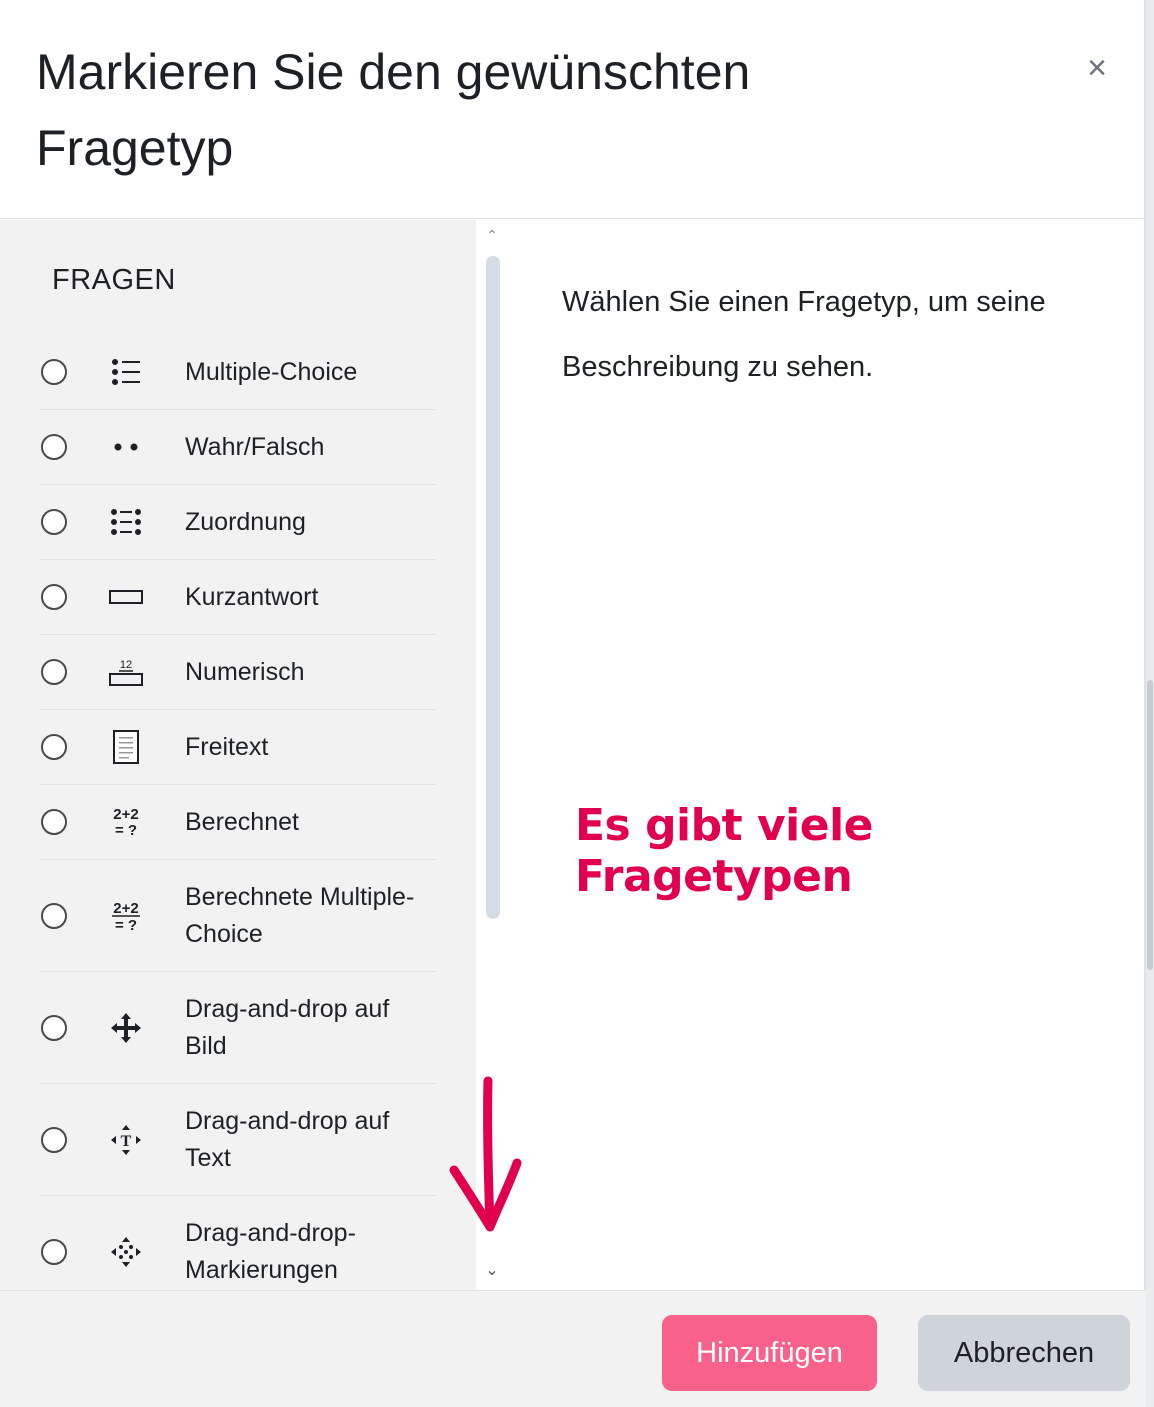 The width and height of the screenshot is (1154, 1407). I want to click on list-item-calculated: 2+2 = ? Berechnet, so click(238, 822).